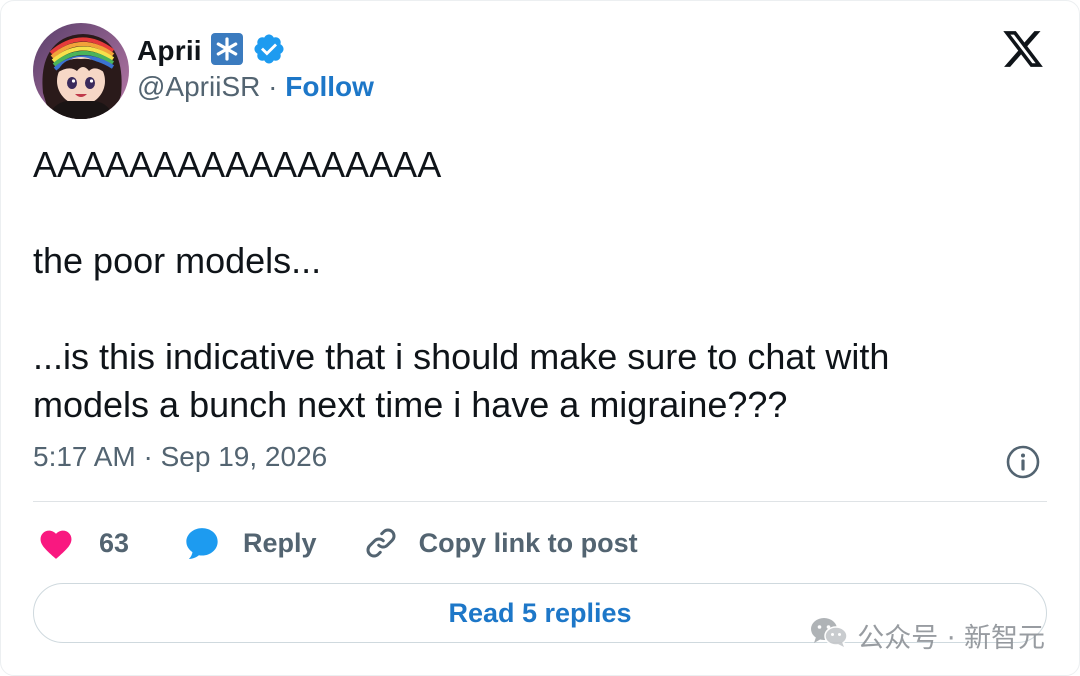 This screenshot has width=1080, height=676. Describe the element at coordinates (329, 87) in the screenshot. I see `follow-button: Follow` at that location.